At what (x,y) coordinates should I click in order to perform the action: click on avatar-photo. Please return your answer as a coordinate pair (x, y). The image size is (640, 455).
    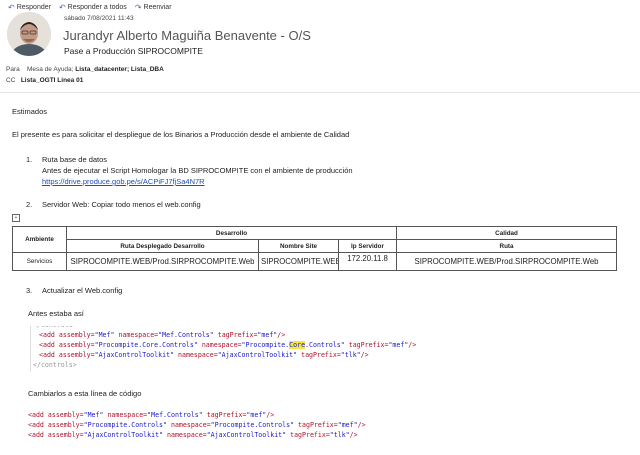
    Looking at the image, I should click on (29, 34).